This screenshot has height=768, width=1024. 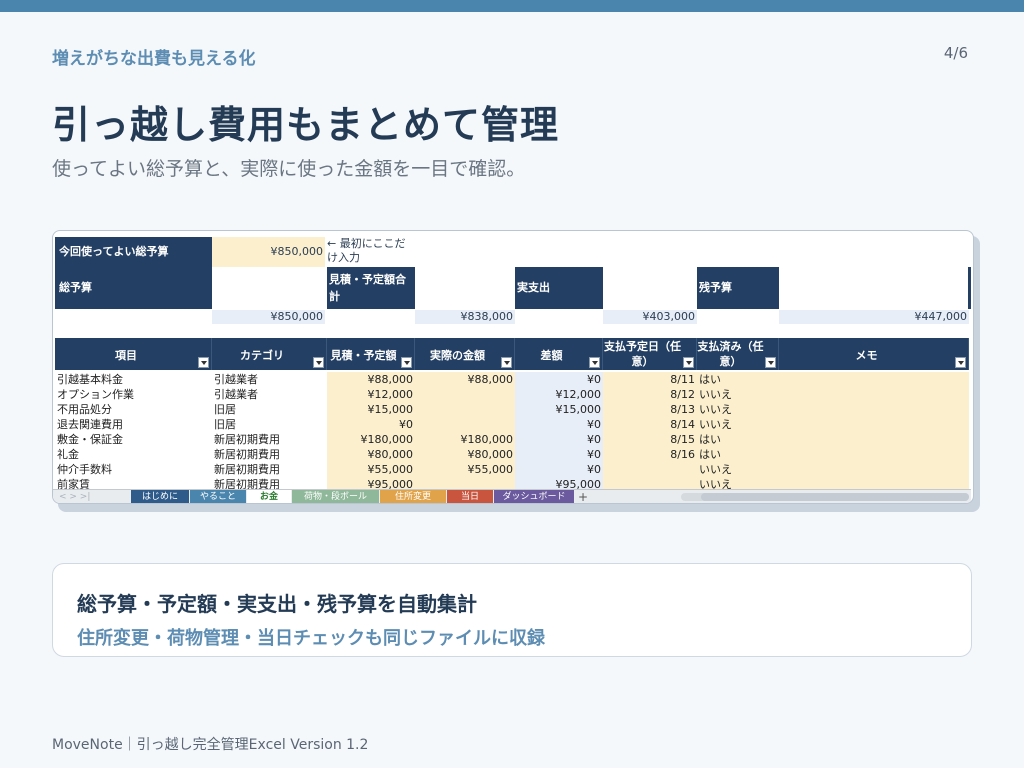 I want to click on cell-item: 引越基本料金, so click(x=133, y=379).